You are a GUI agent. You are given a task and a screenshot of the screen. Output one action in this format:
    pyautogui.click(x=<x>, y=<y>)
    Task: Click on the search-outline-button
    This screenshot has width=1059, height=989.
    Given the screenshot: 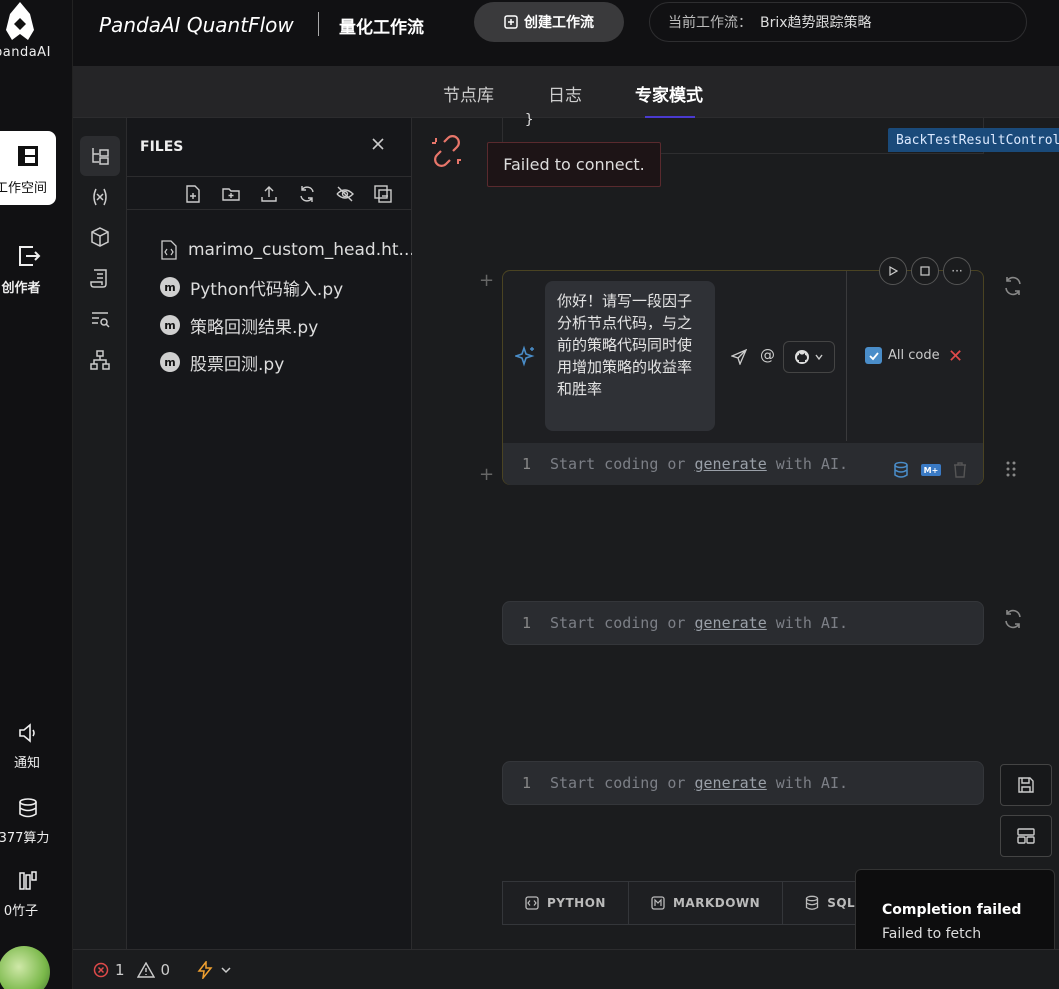 What is the action you would take?
    pyautogui.click(x=100, y=319)
    